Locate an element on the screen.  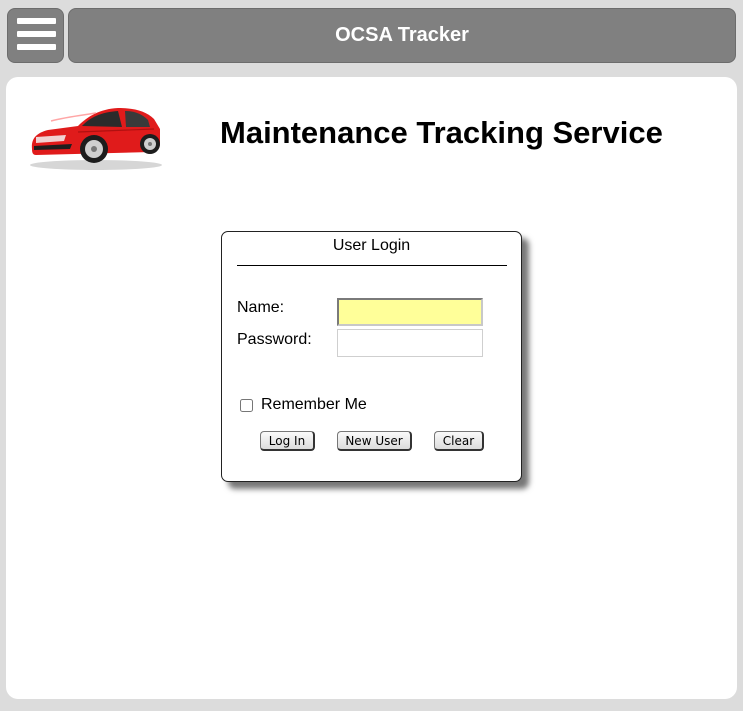
password-label: Password: is located at coordinates (274, 339).